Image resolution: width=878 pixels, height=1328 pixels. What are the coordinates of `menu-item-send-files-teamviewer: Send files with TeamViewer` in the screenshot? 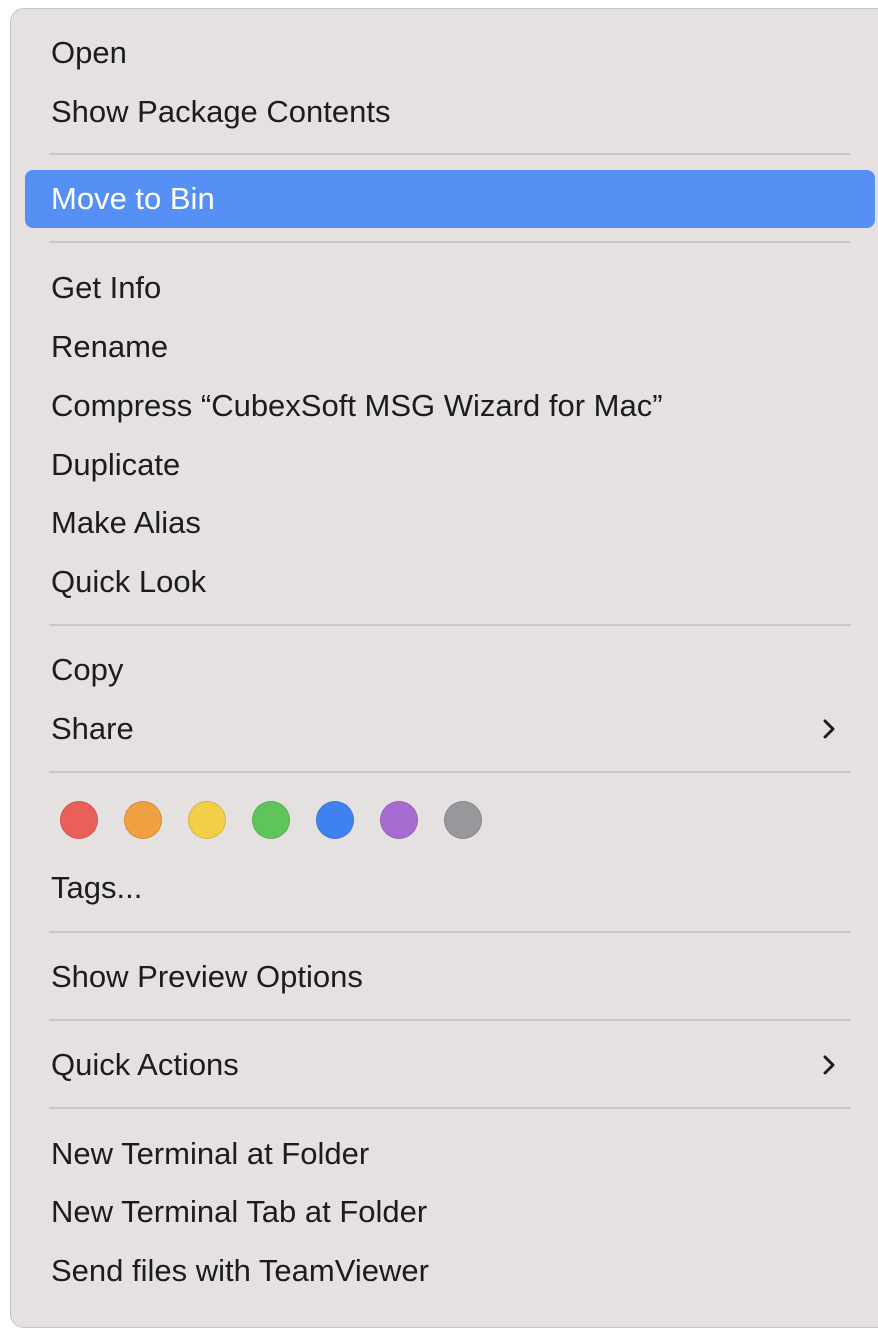 It's located at (450, 1271).